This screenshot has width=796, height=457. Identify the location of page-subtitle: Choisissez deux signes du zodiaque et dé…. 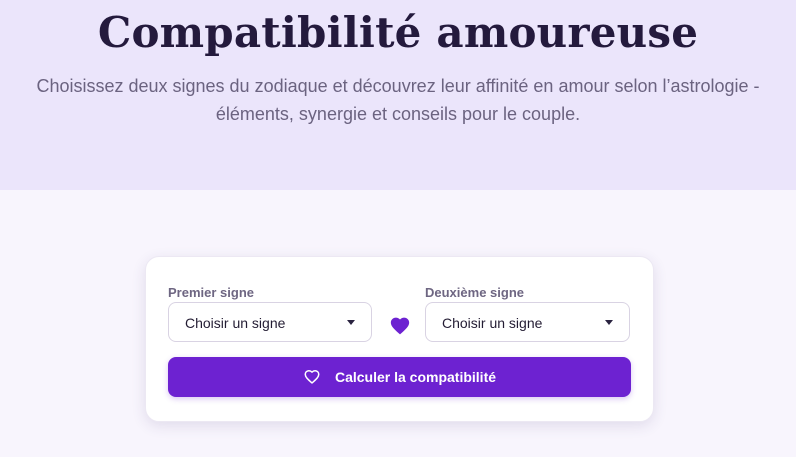
(398, 100).